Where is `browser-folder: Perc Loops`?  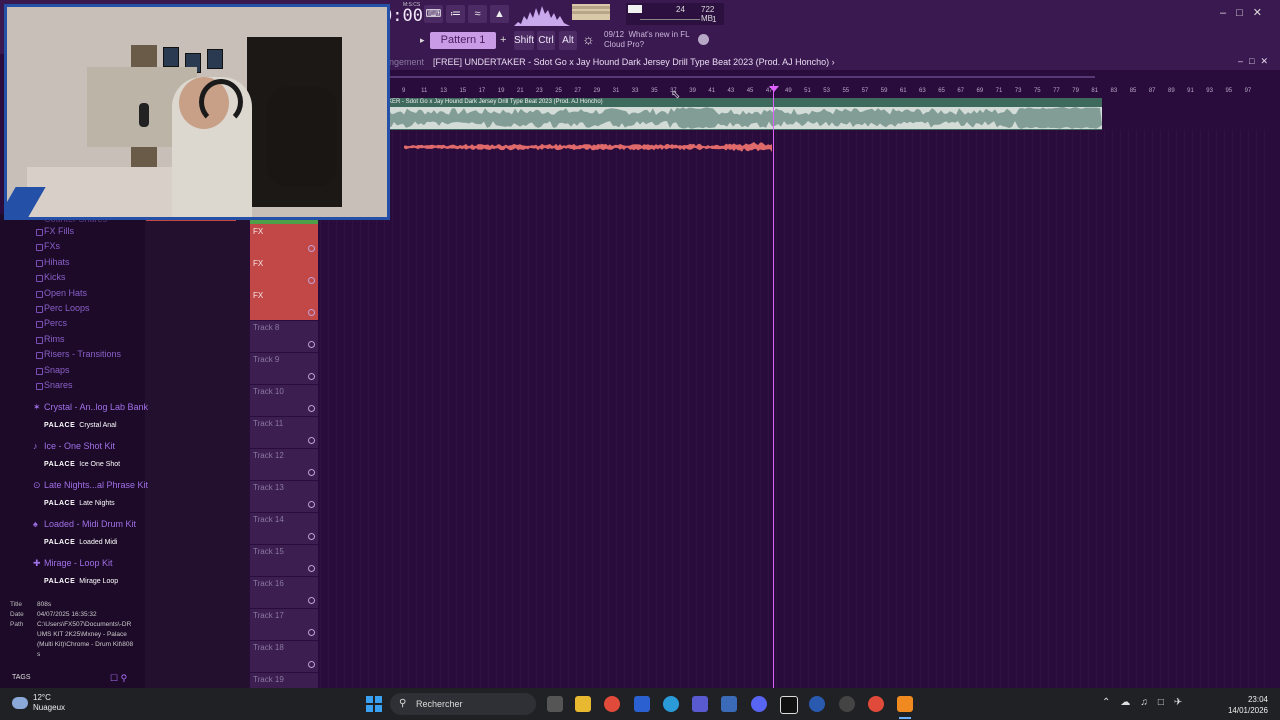
browser-folder: Perc Loops is located at coordinates (63, 308).